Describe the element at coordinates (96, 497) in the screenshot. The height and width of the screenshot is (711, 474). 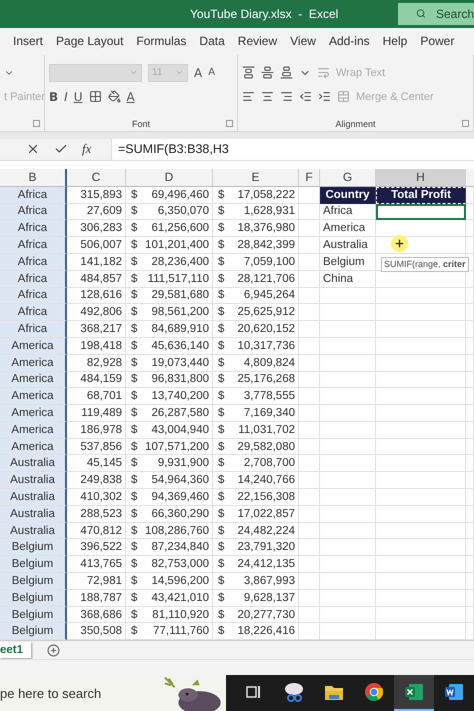
I see `table-cell: 410,302` at that location.